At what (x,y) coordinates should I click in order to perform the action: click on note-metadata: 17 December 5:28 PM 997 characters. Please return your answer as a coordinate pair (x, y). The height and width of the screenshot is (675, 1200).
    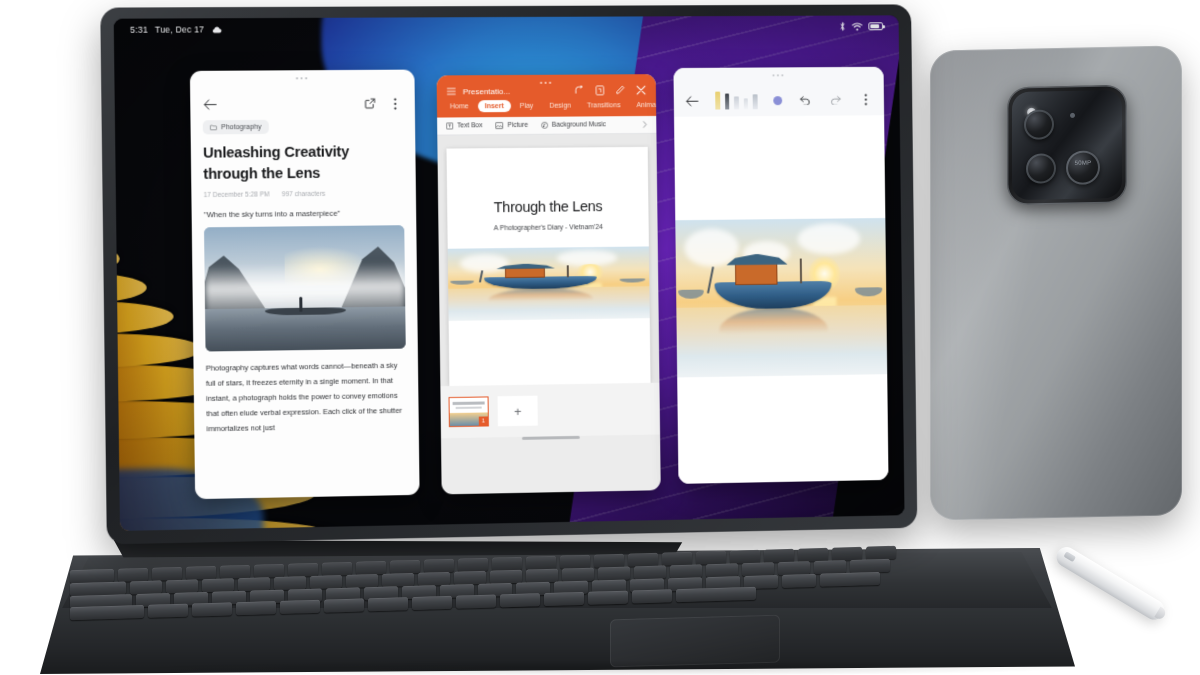
    Looking at the image, I should click on (304, 194).